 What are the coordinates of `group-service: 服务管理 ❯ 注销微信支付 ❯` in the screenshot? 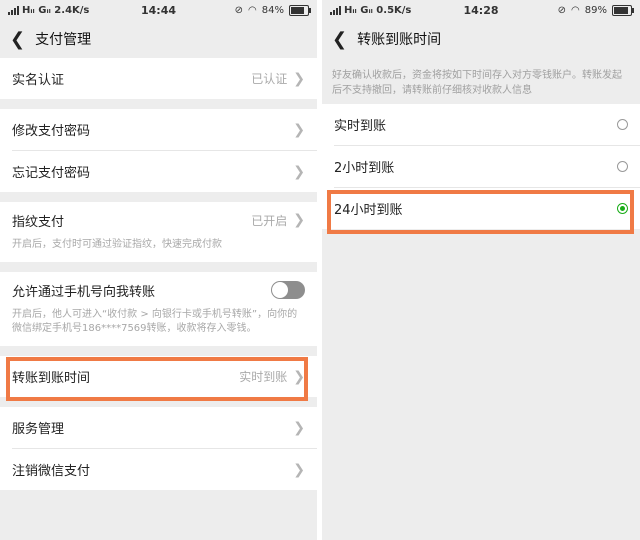 It's located at (158, 448).